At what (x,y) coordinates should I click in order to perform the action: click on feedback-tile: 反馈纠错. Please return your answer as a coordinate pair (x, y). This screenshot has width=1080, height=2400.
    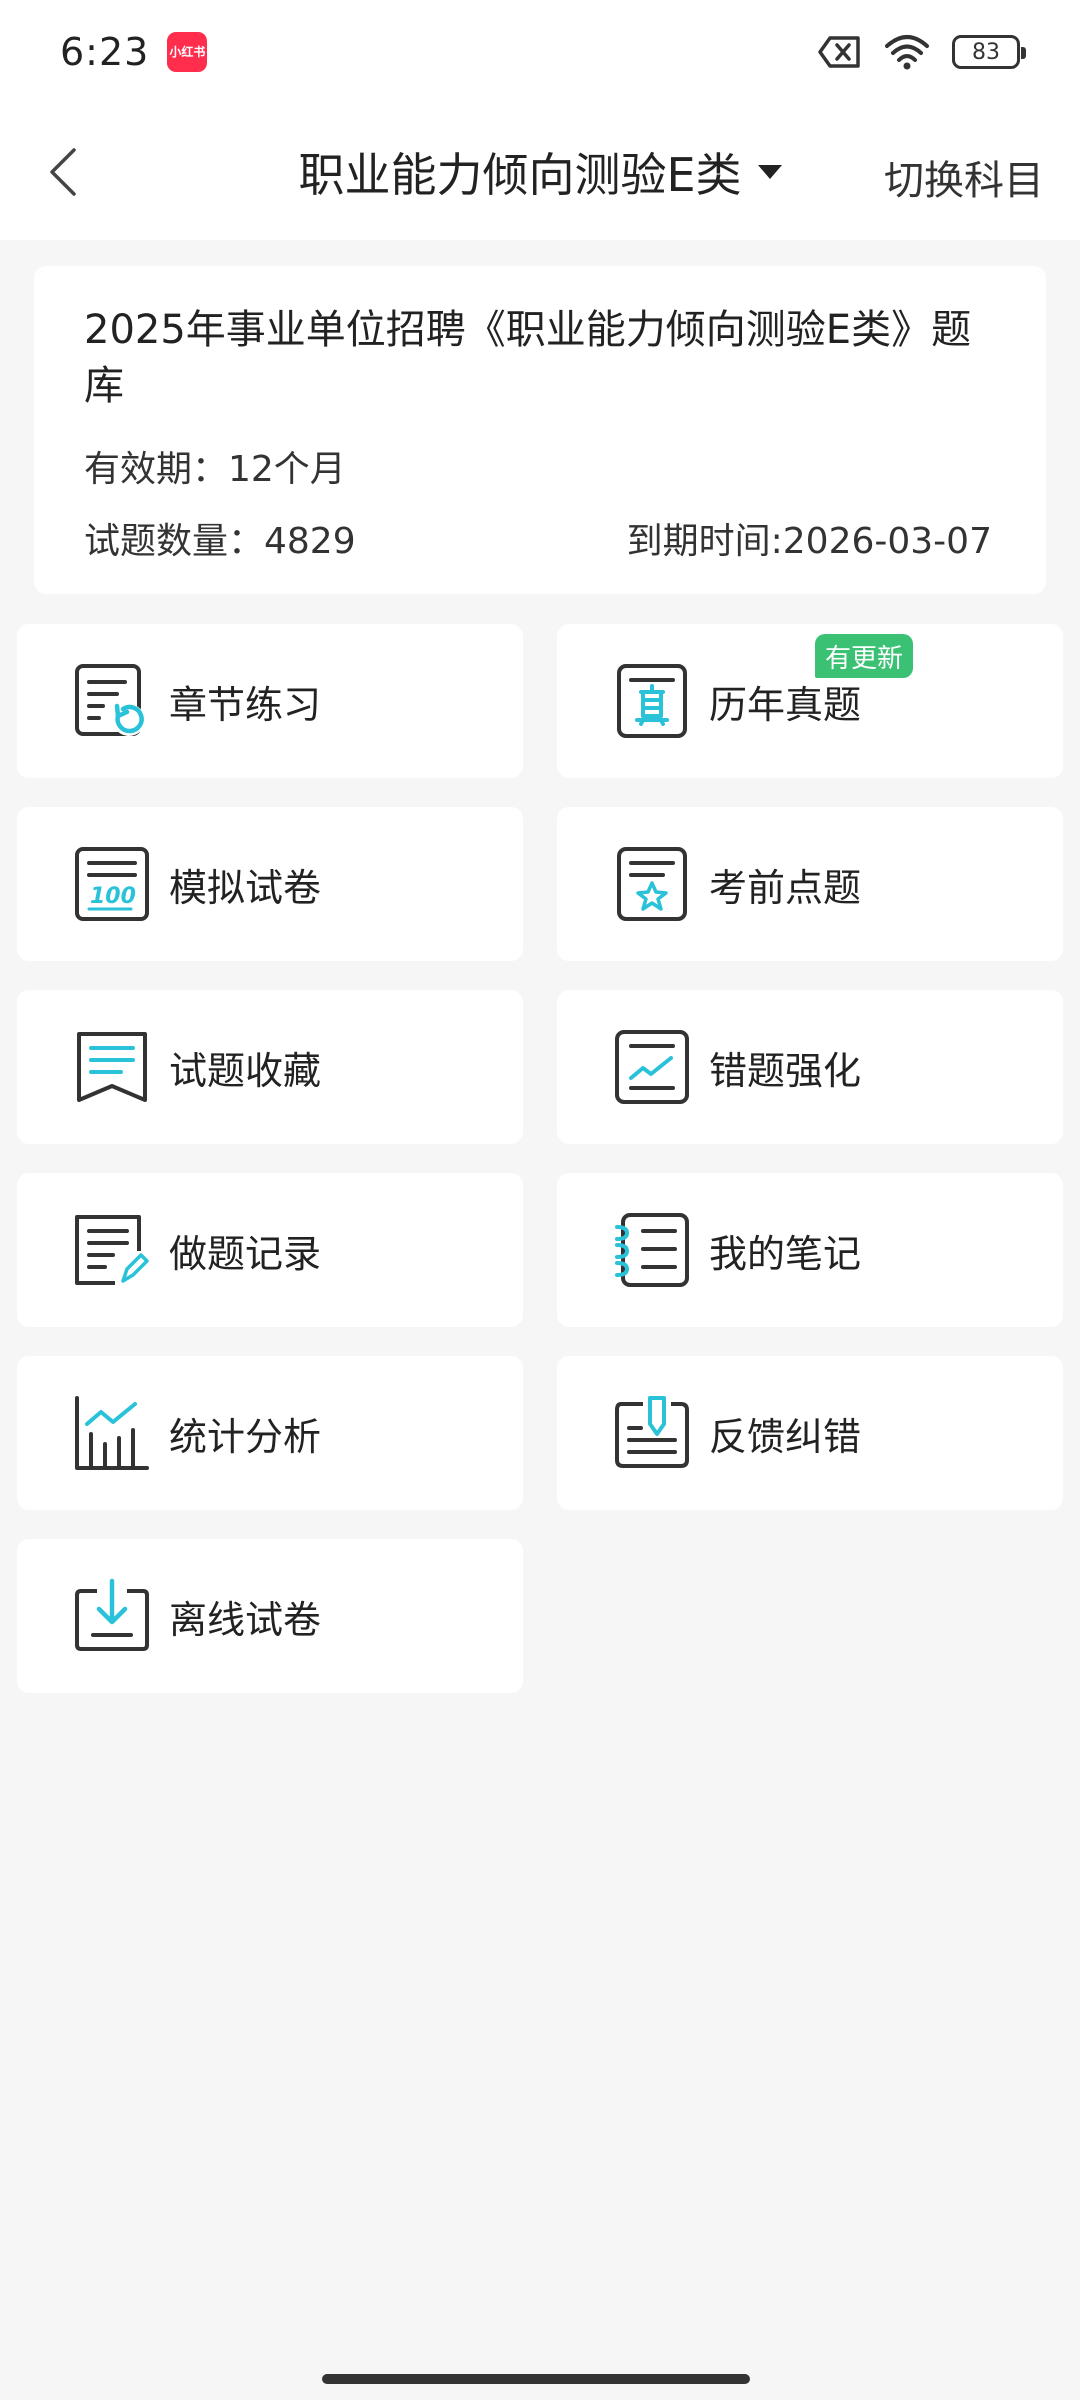
    Looking at the image, I should click on (810, 1433).